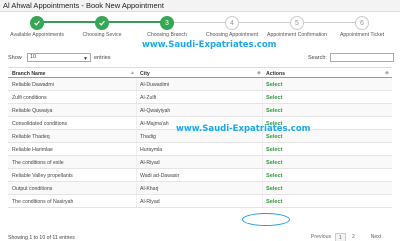 This screenshot has height=241, width=400. Describe the element at coordinates (33, 85) in the screenshot. I see `cell-branch-name: Reliable Dawadmi` at that location.